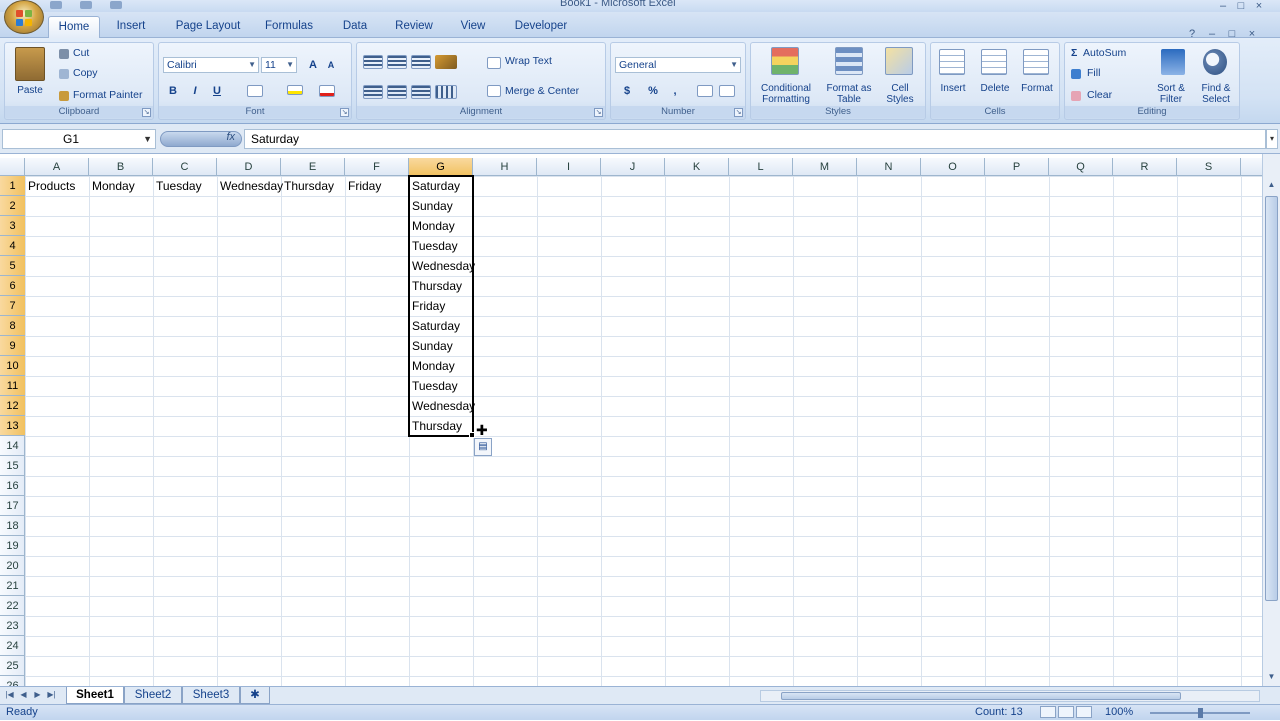  I want to click on borders-icon, so click(255, 91).